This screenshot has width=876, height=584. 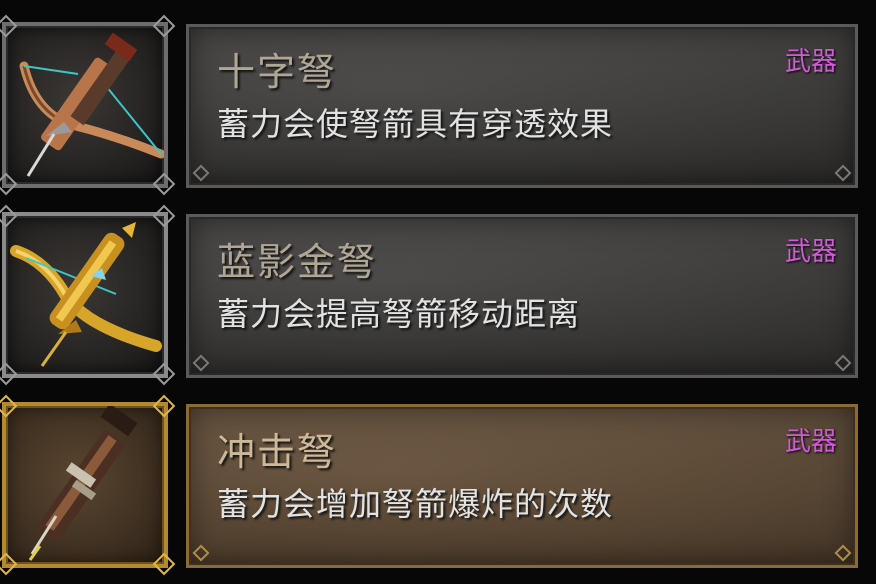 What do you see at coordinates (91, 104) in the screenshot?
I see `wooden-crossbow-icon` at bounding box center [91, 104].